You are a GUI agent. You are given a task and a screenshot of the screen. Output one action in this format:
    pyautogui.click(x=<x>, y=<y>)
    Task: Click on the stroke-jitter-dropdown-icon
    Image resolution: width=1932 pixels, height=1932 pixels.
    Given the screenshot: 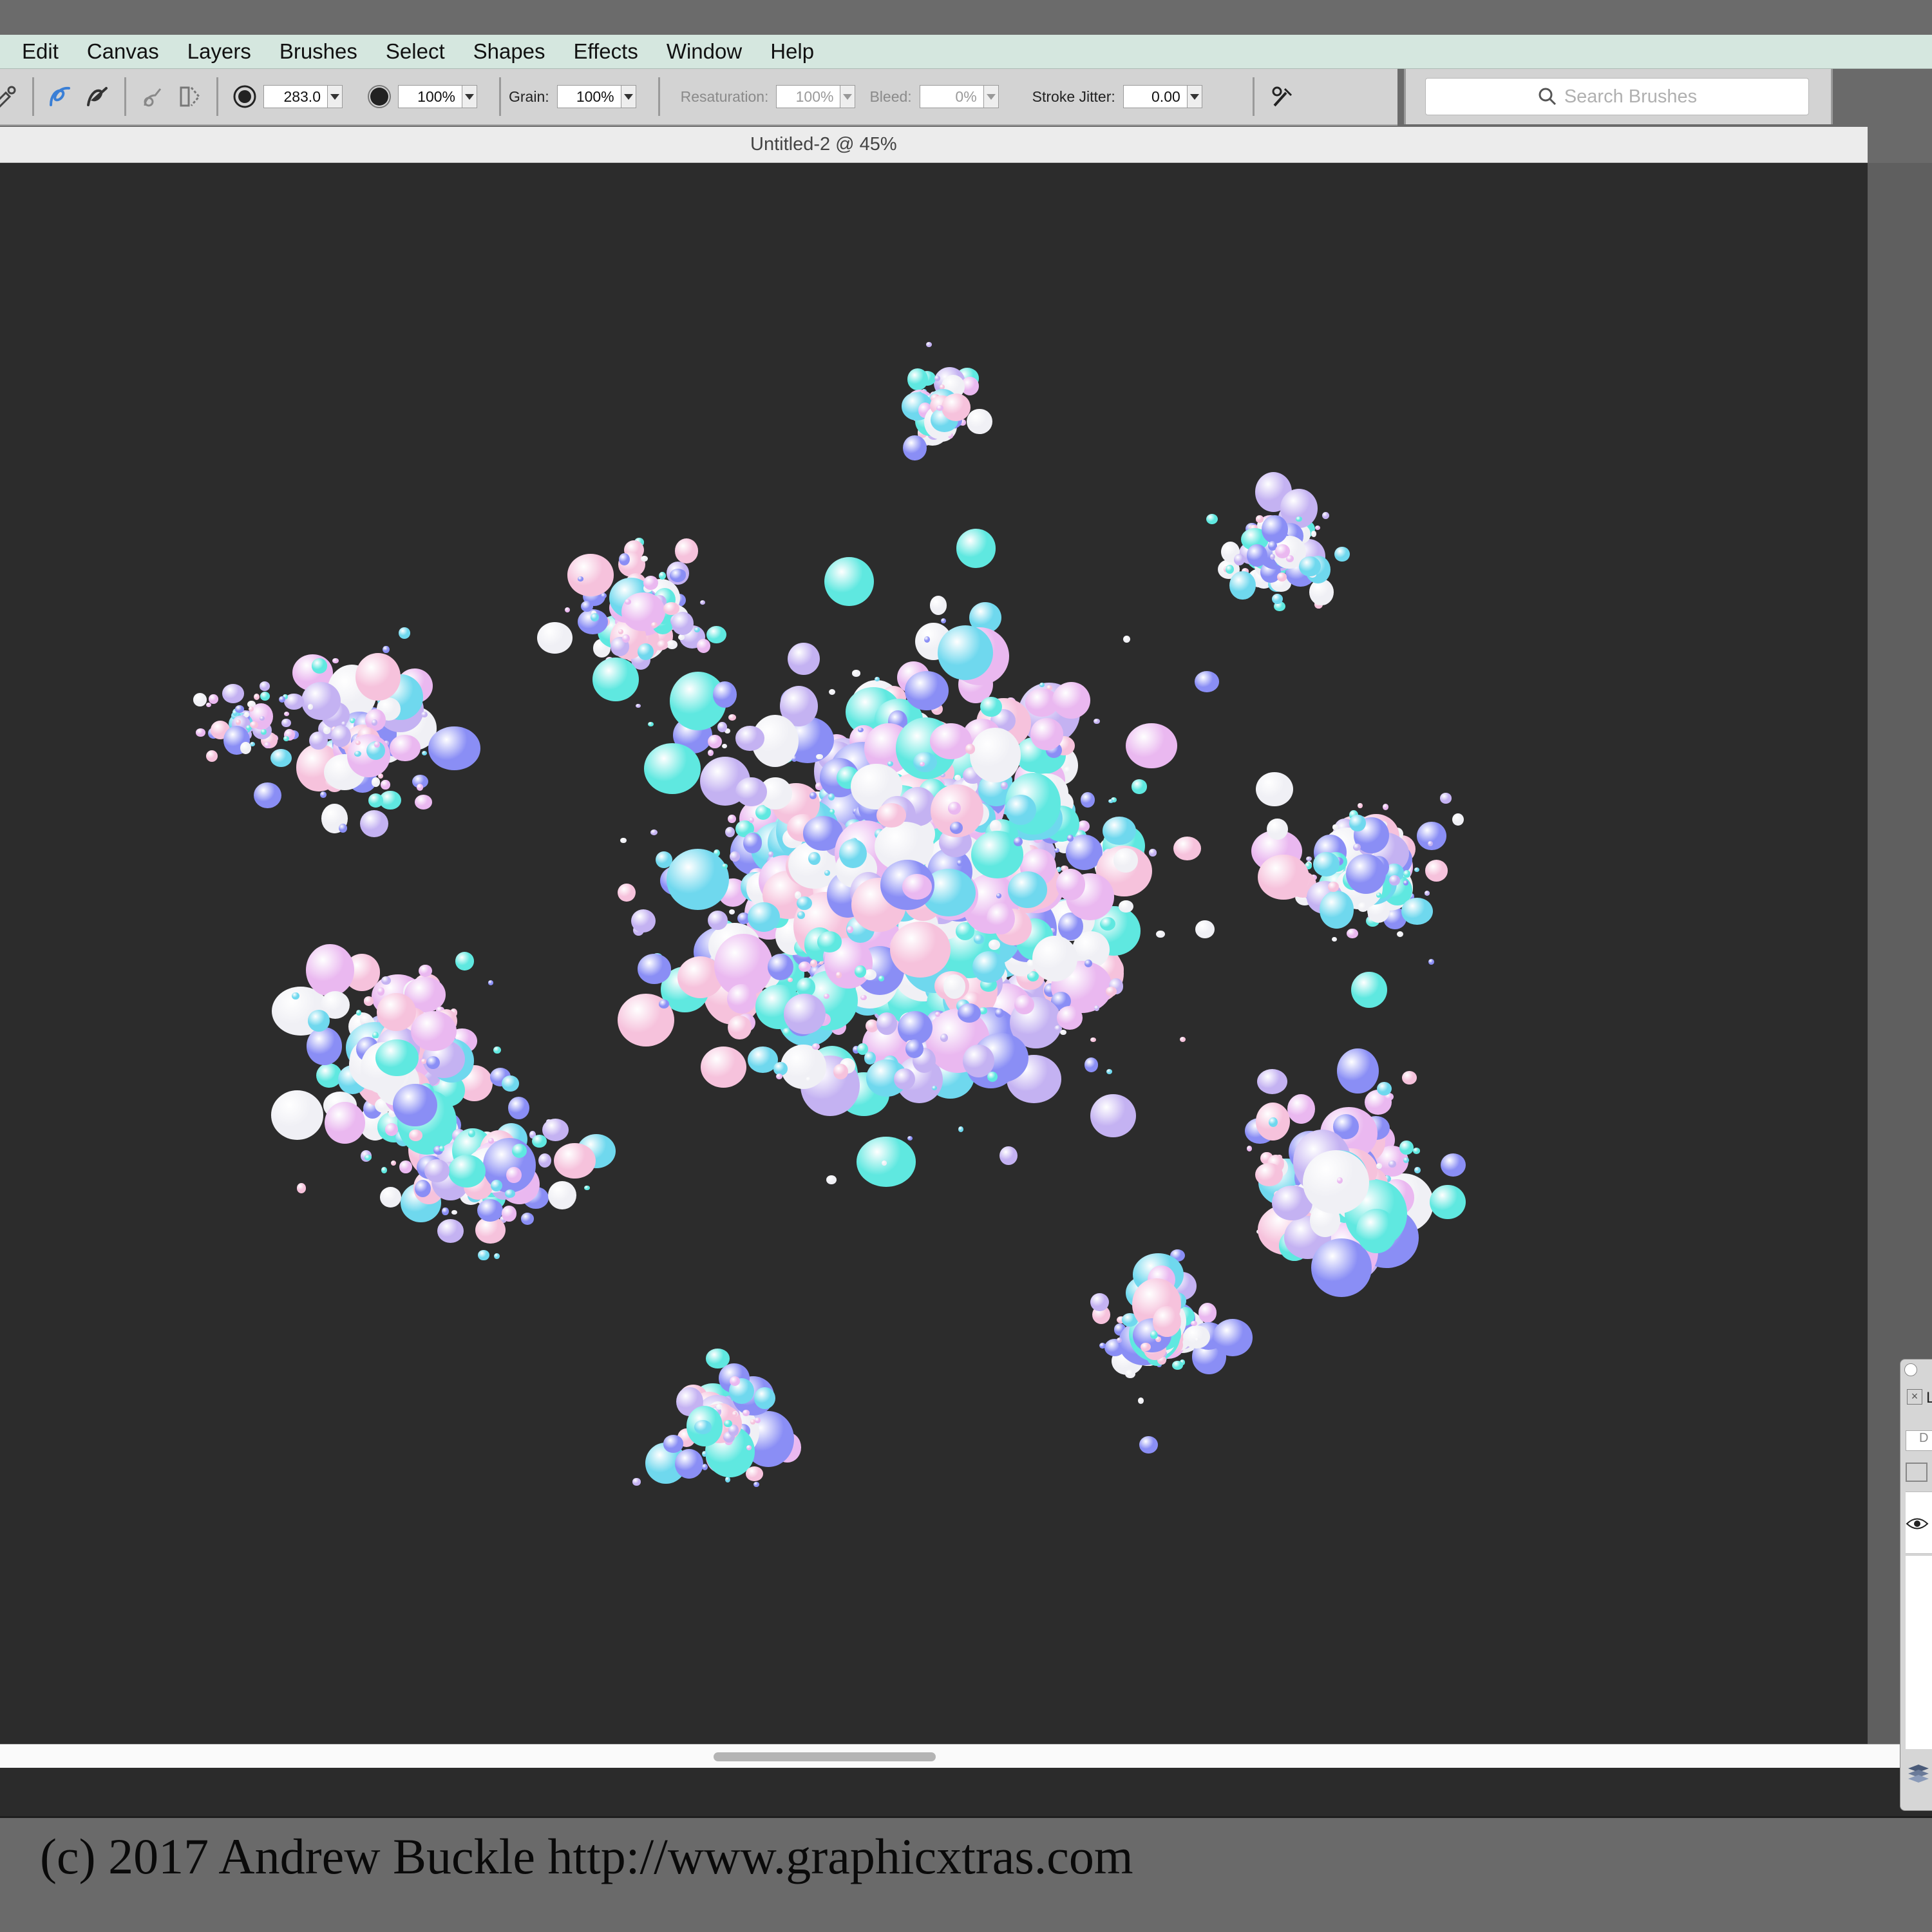 What is the action you would take?
    pyautogui.click(x=1194, y=96)
    